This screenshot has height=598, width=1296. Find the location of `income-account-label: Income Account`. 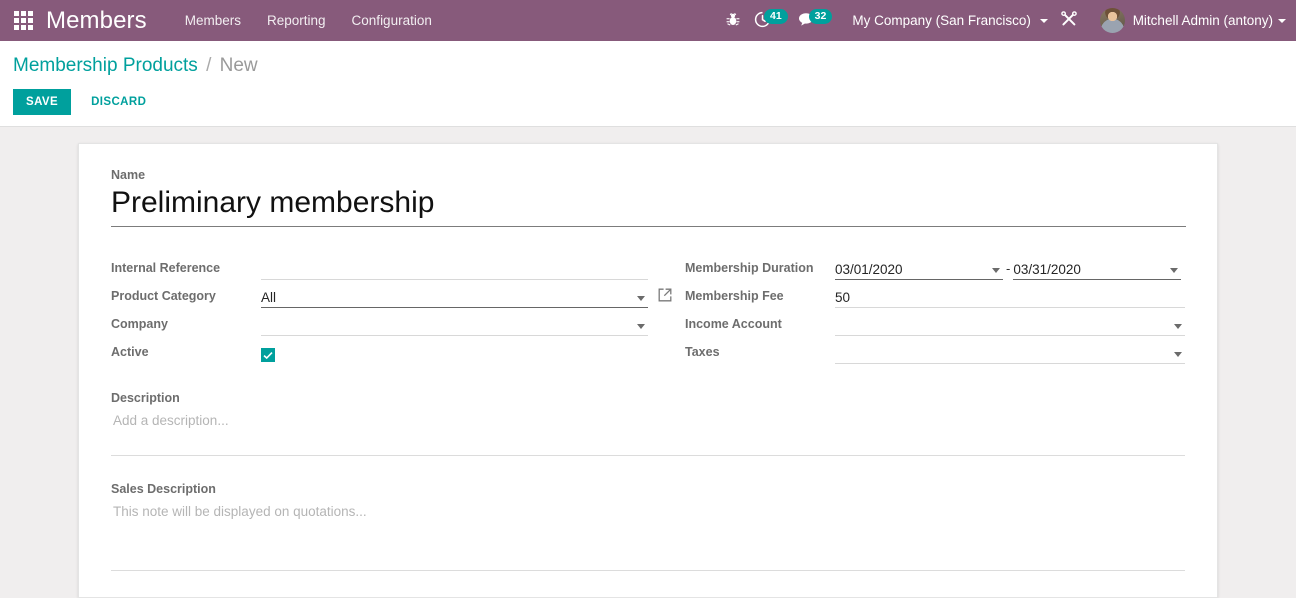

income-account-label: Income Account is located at coordinates (733, 324).